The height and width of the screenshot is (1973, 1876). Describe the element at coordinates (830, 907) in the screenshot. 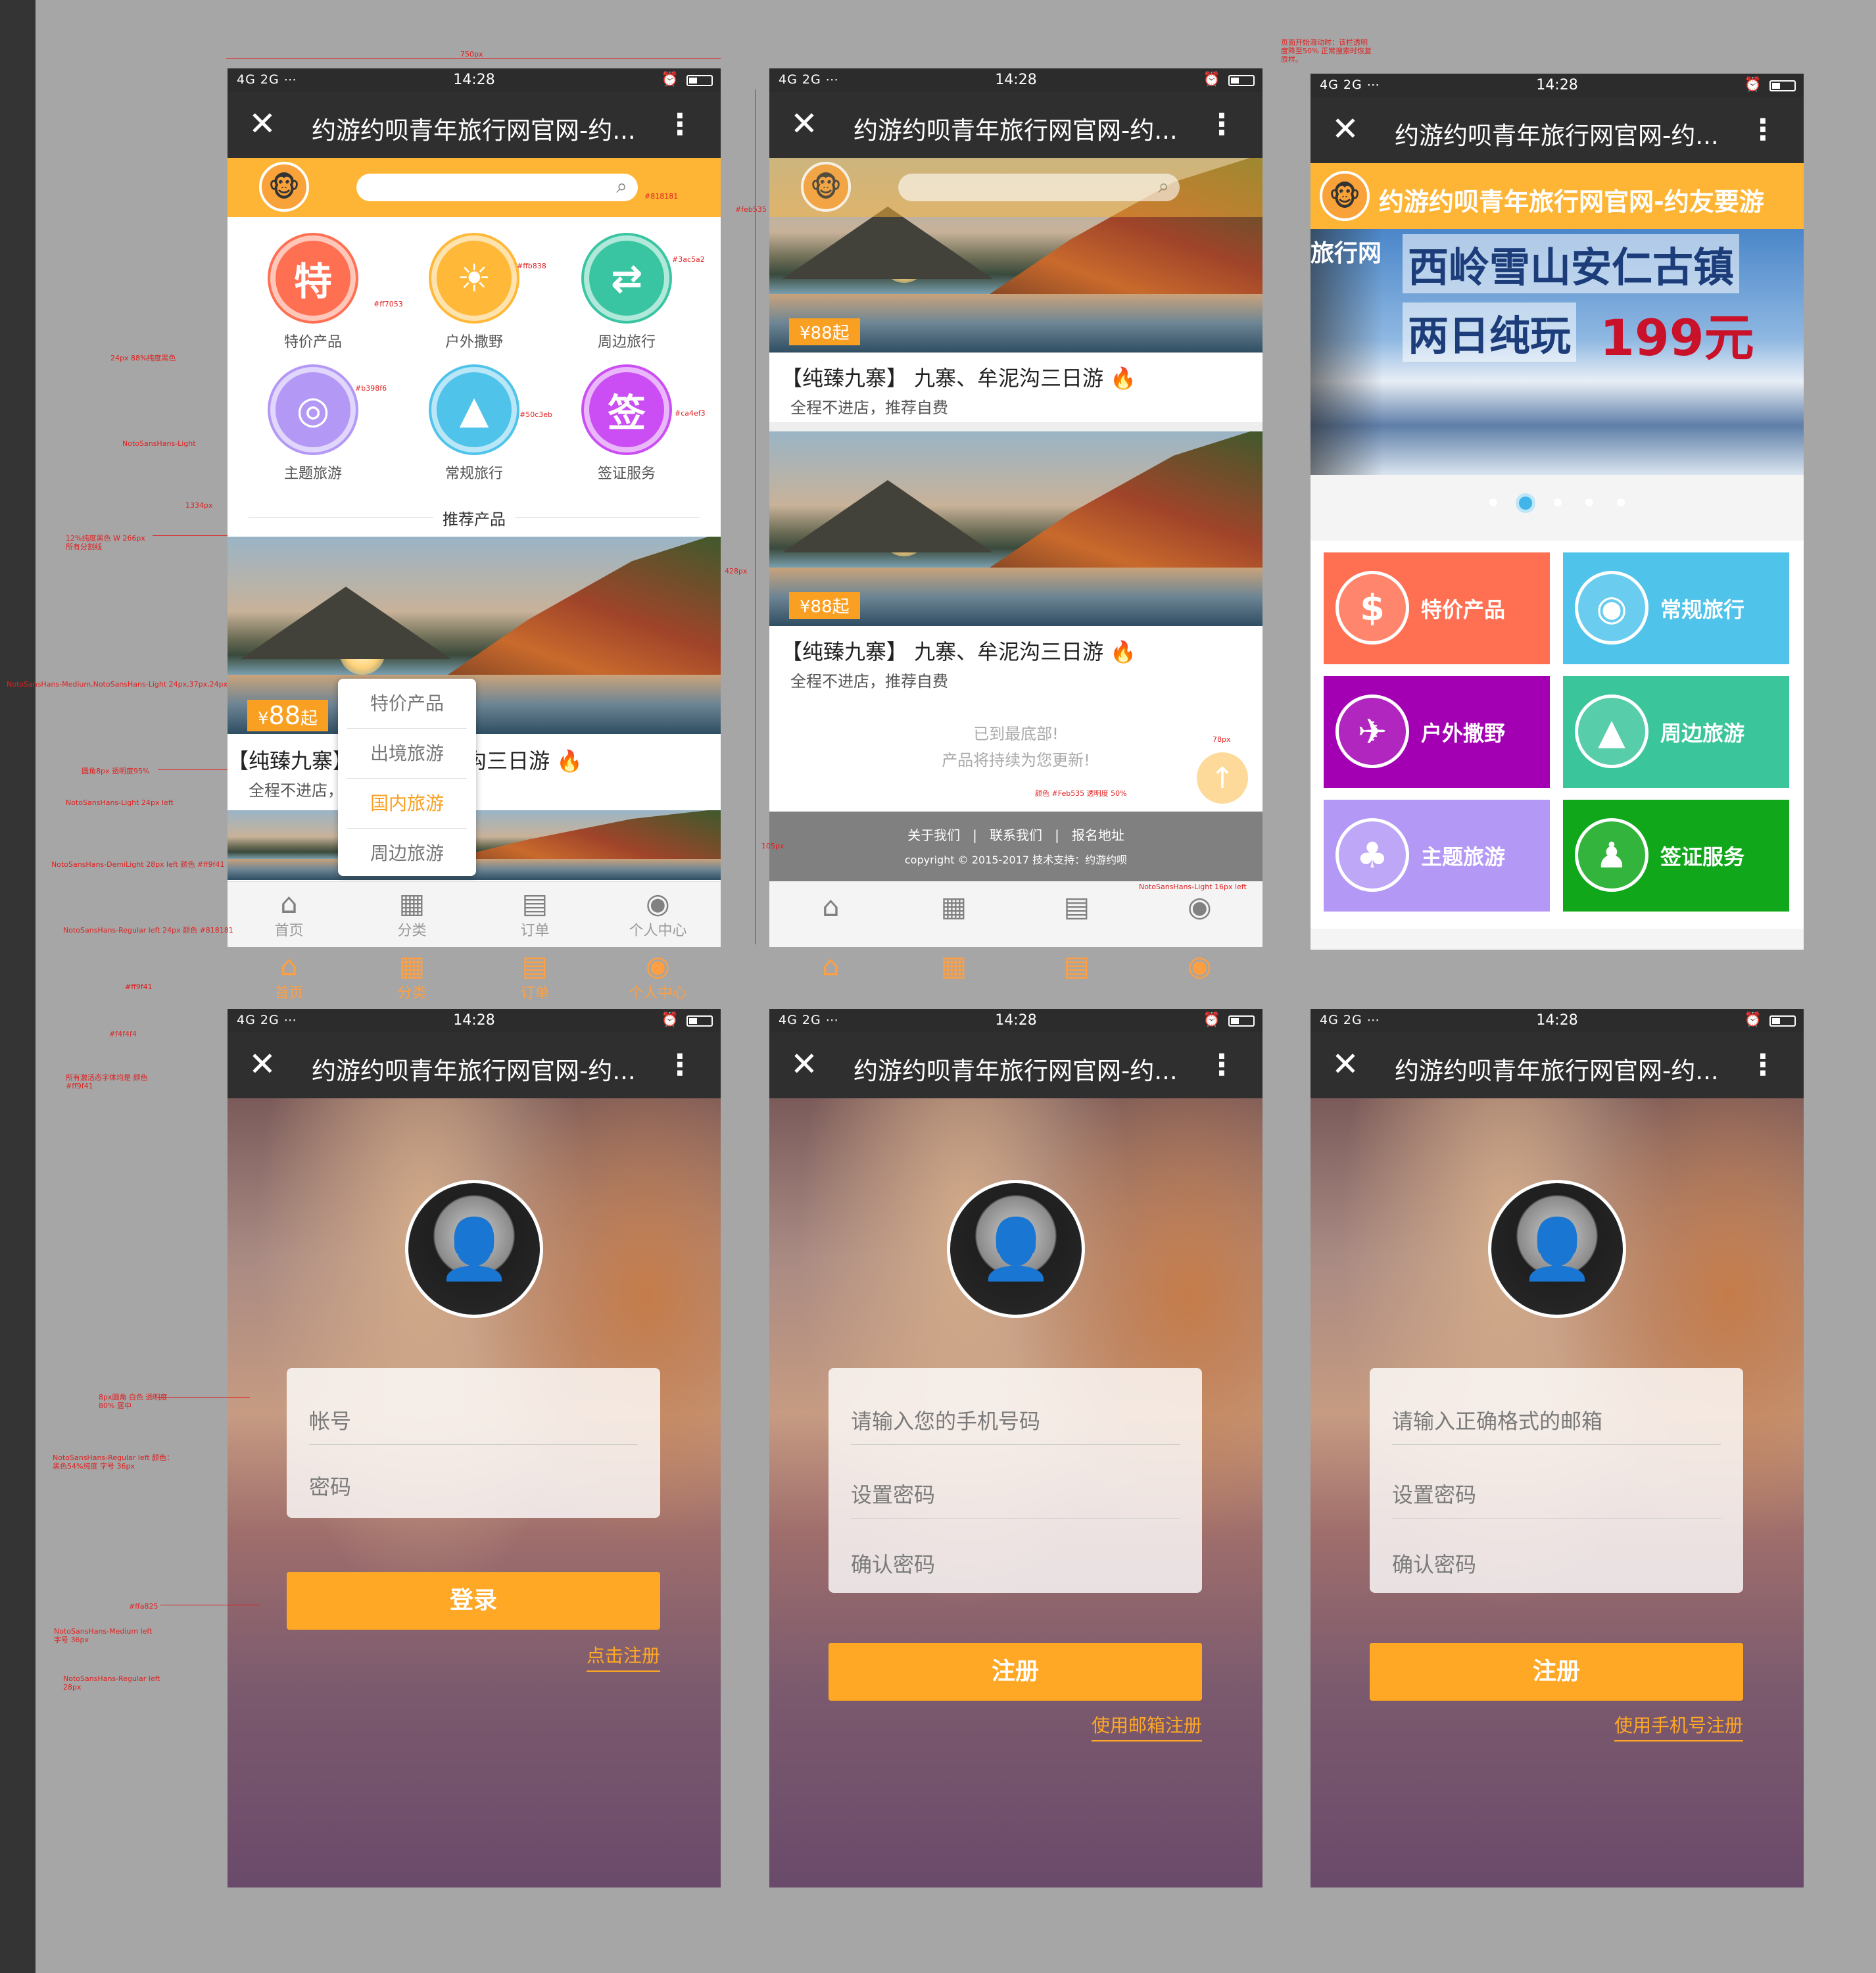

I see `tab-home: ⌂` at that location.